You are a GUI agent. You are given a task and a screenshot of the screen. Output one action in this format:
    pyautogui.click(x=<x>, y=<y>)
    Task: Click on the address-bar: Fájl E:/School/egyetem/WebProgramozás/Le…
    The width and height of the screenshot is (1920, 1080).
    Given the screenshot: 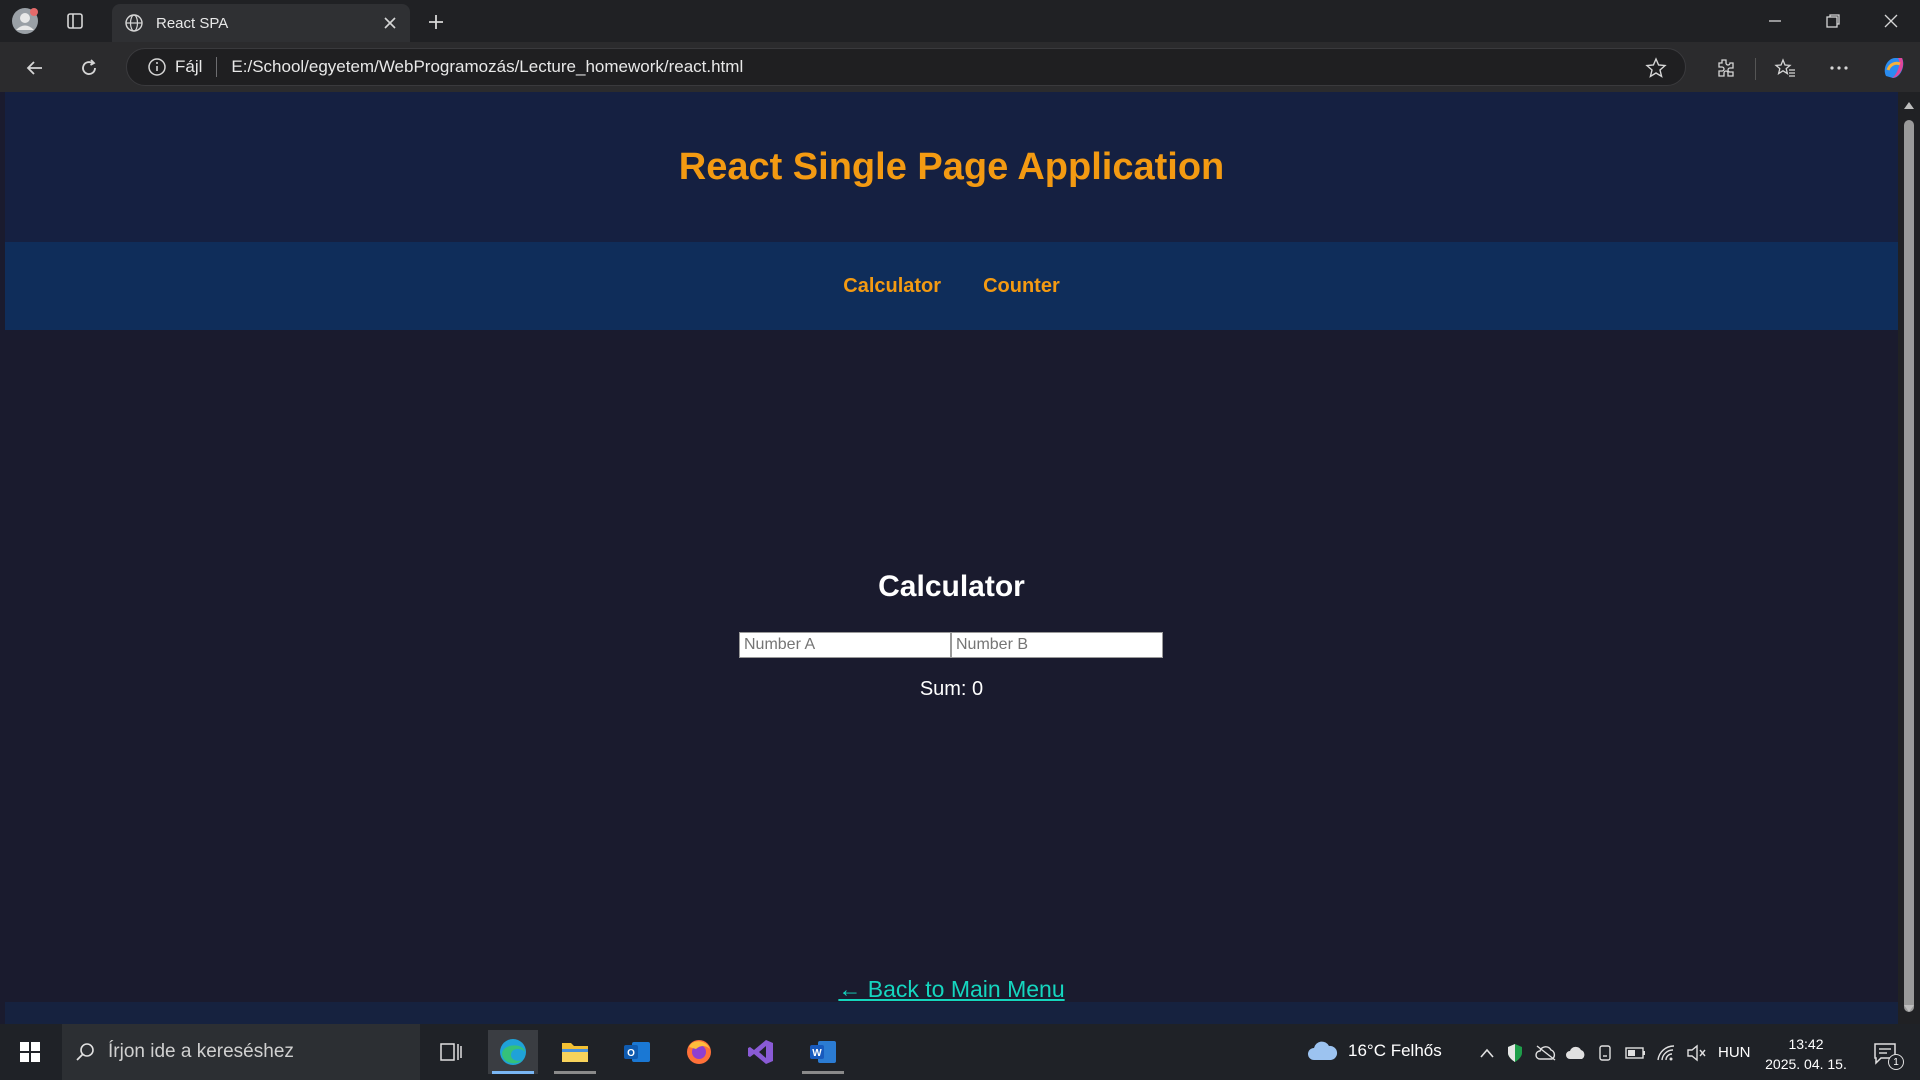 What is the action you would take?
    pyautogui.click(x=906, y=67)
    